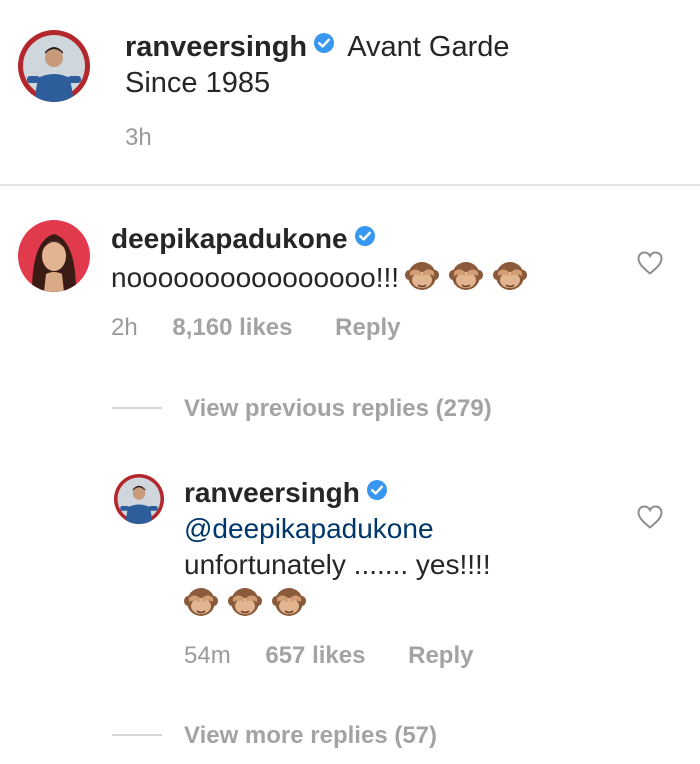  I want to click on ranveersingh-avatar, so click(54, 66).